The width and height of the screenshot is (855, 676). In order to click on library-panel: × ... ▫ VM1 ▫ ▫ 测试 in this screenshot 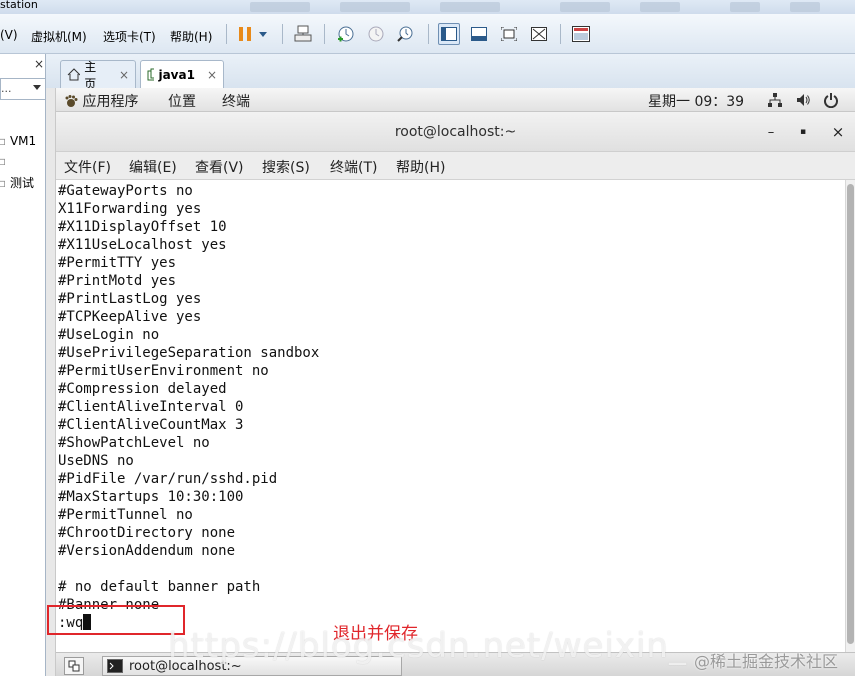, I will do `click(23, 365)`.